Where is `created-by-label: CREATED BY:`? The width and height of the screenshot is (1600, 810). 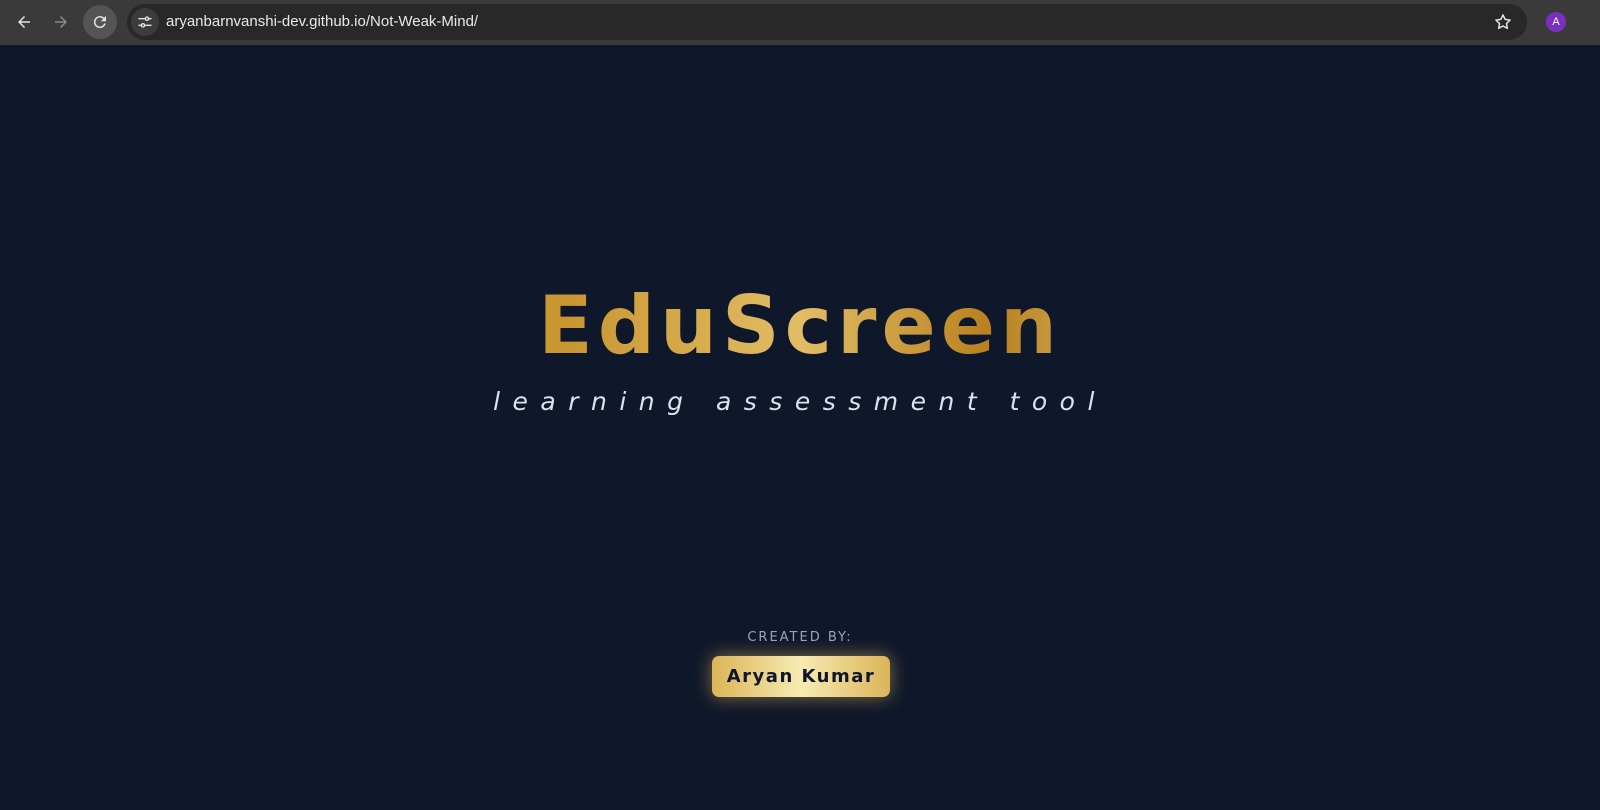
created-by-label: CREATED BY: is located at coordinates (800, 637).